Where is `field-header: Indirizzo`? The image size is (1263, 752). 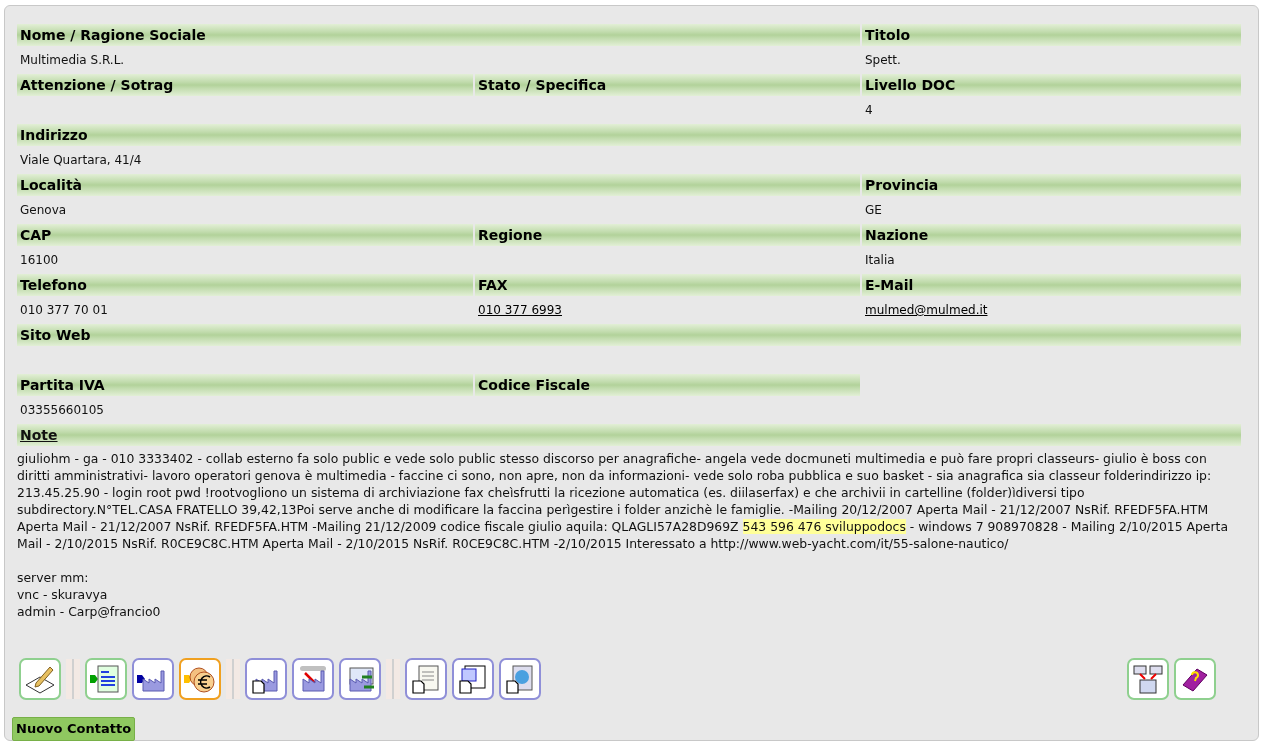 field-header: Indirizzo is located at coordinates (629, 135).